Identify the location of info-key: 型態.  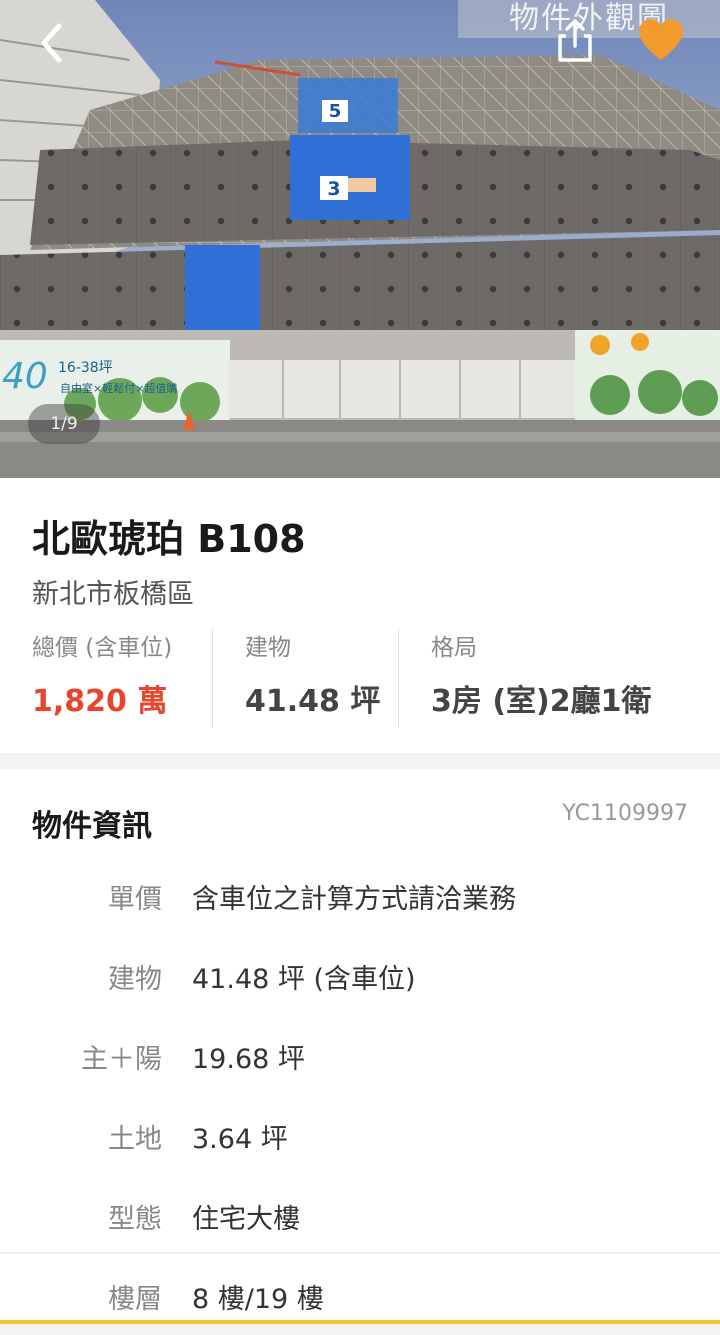
(135, 1219).